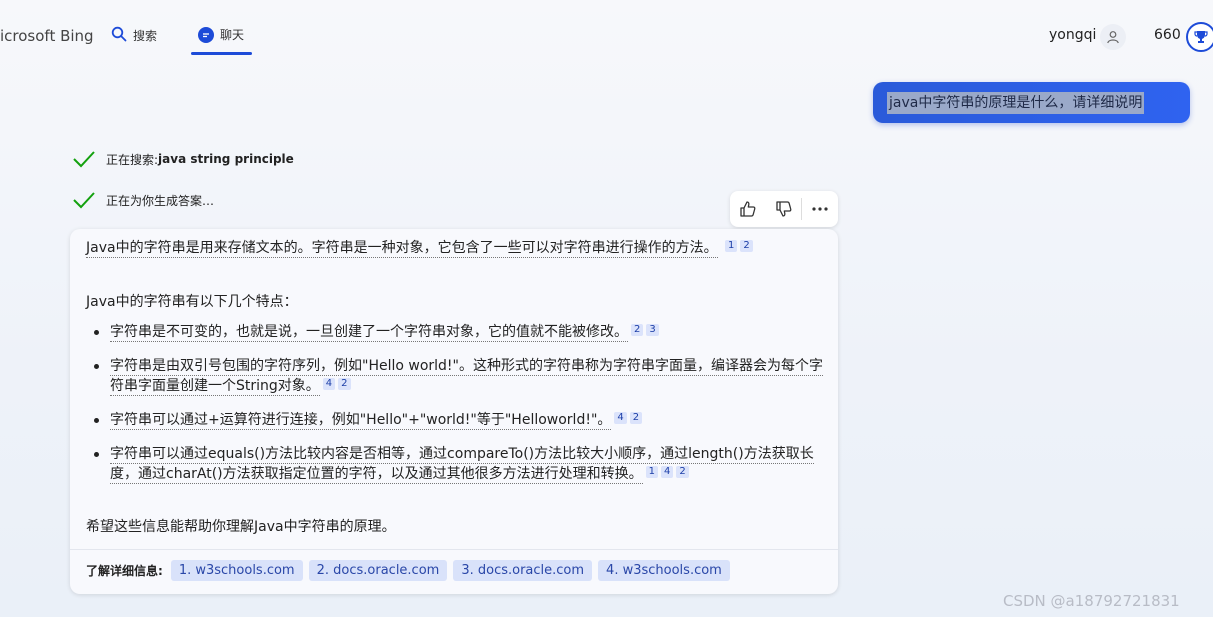  I want to click on answer-closing: 希望这些信息能帮助你理解Java中字符串的原理。, so click(241, 527).